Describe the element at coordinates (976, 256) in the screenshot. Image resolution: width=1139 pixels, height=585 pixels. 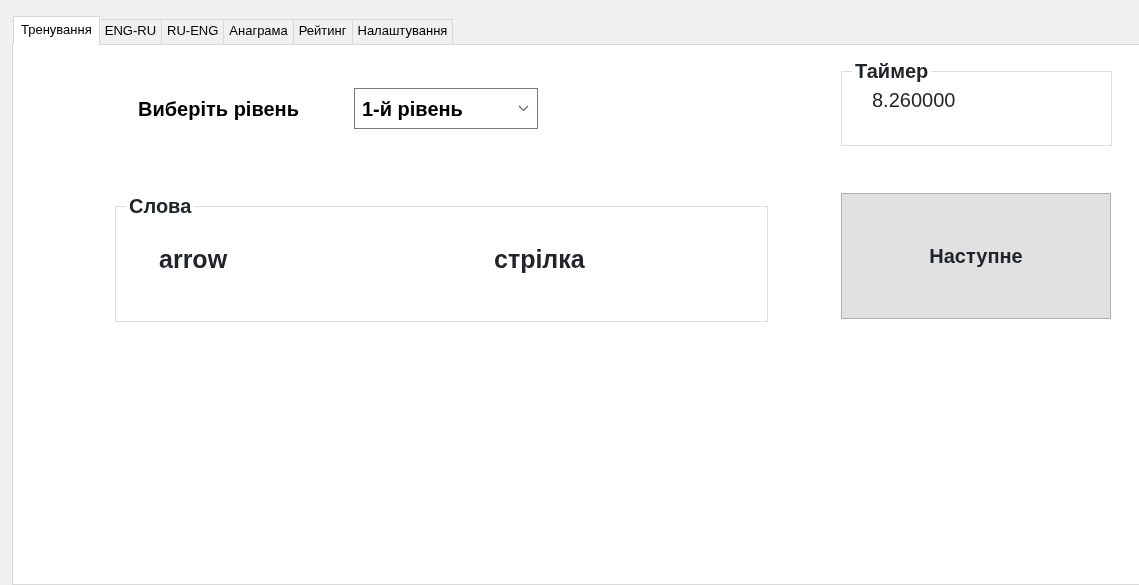
I see `next-button: Наступне` at that location.